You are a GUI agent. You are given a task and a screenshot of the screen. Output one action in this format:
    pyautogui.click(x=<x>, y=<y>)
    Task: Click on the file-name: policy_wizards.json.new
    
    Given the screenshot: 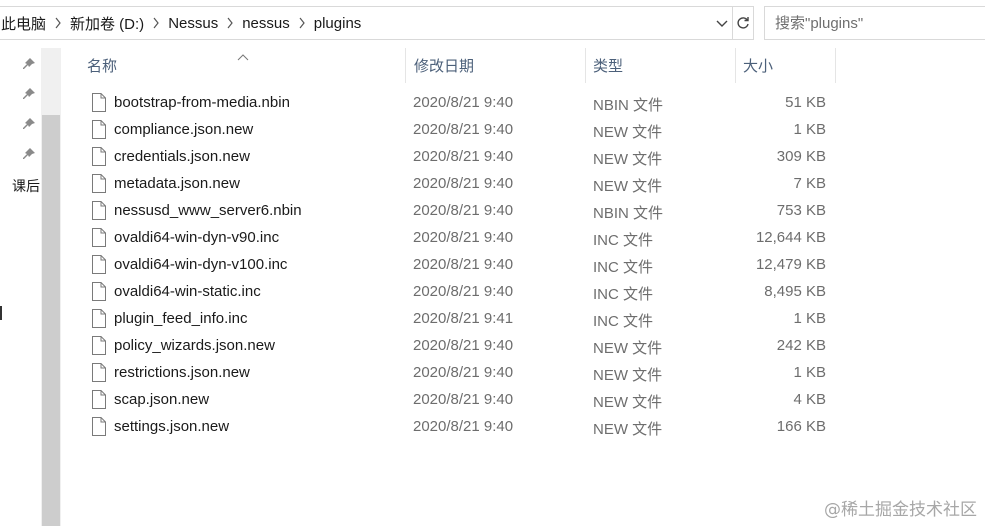 What is the action you would take?
    pyautogui.click(x=194, y=345)
    